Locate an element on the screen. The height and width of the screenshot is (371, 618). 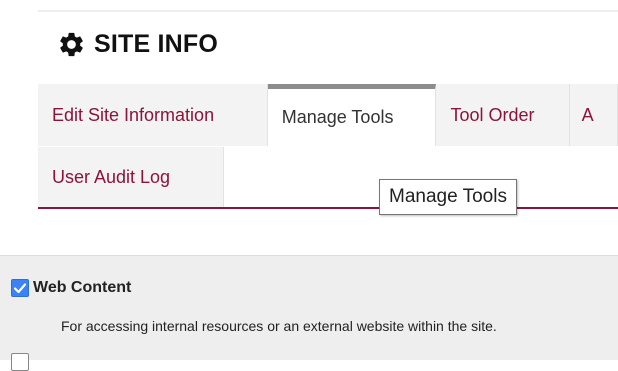
tab-tool-order: Tool Order is located at coordinates (503, 115).